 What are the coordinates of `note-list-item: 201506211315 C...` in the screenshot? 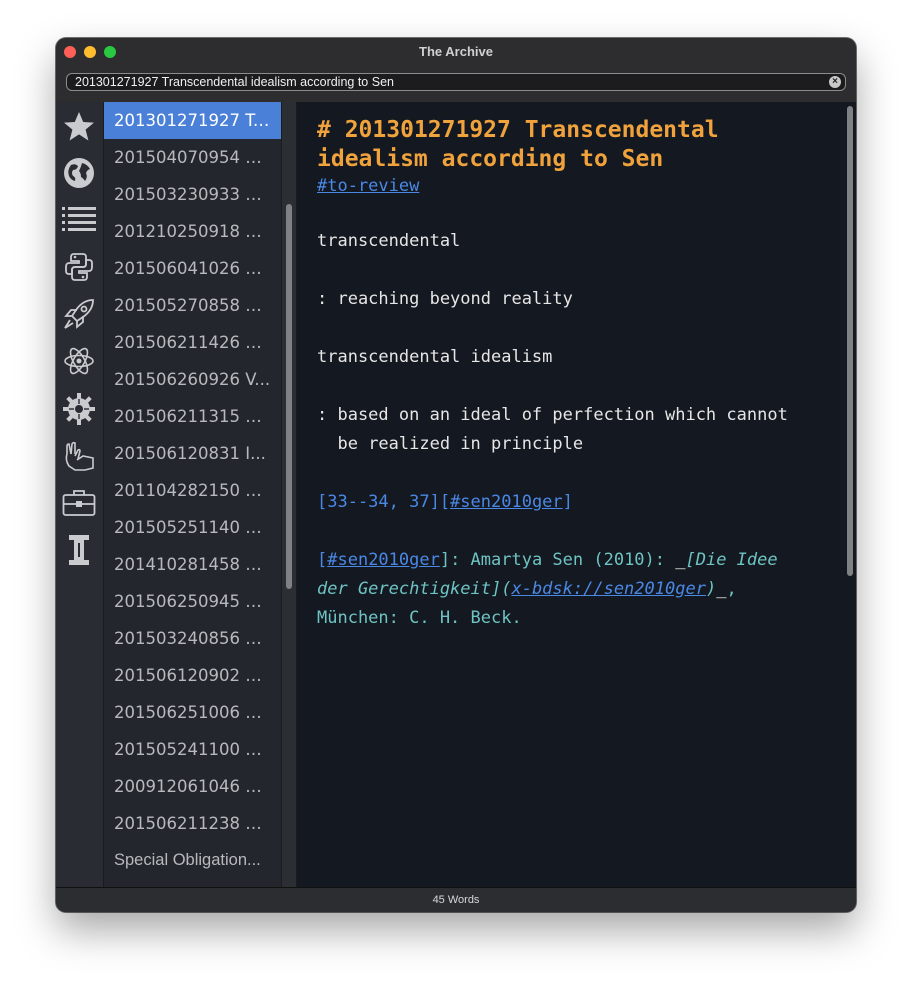 It's located at (192, 416).